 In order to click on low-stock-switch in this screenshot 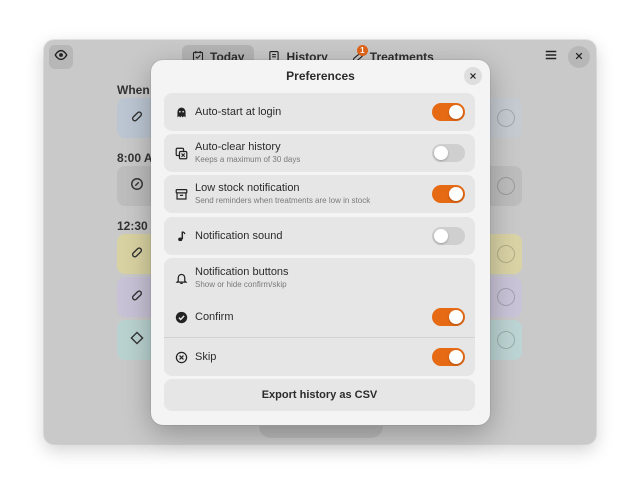, I will do `click(448, 194)`.